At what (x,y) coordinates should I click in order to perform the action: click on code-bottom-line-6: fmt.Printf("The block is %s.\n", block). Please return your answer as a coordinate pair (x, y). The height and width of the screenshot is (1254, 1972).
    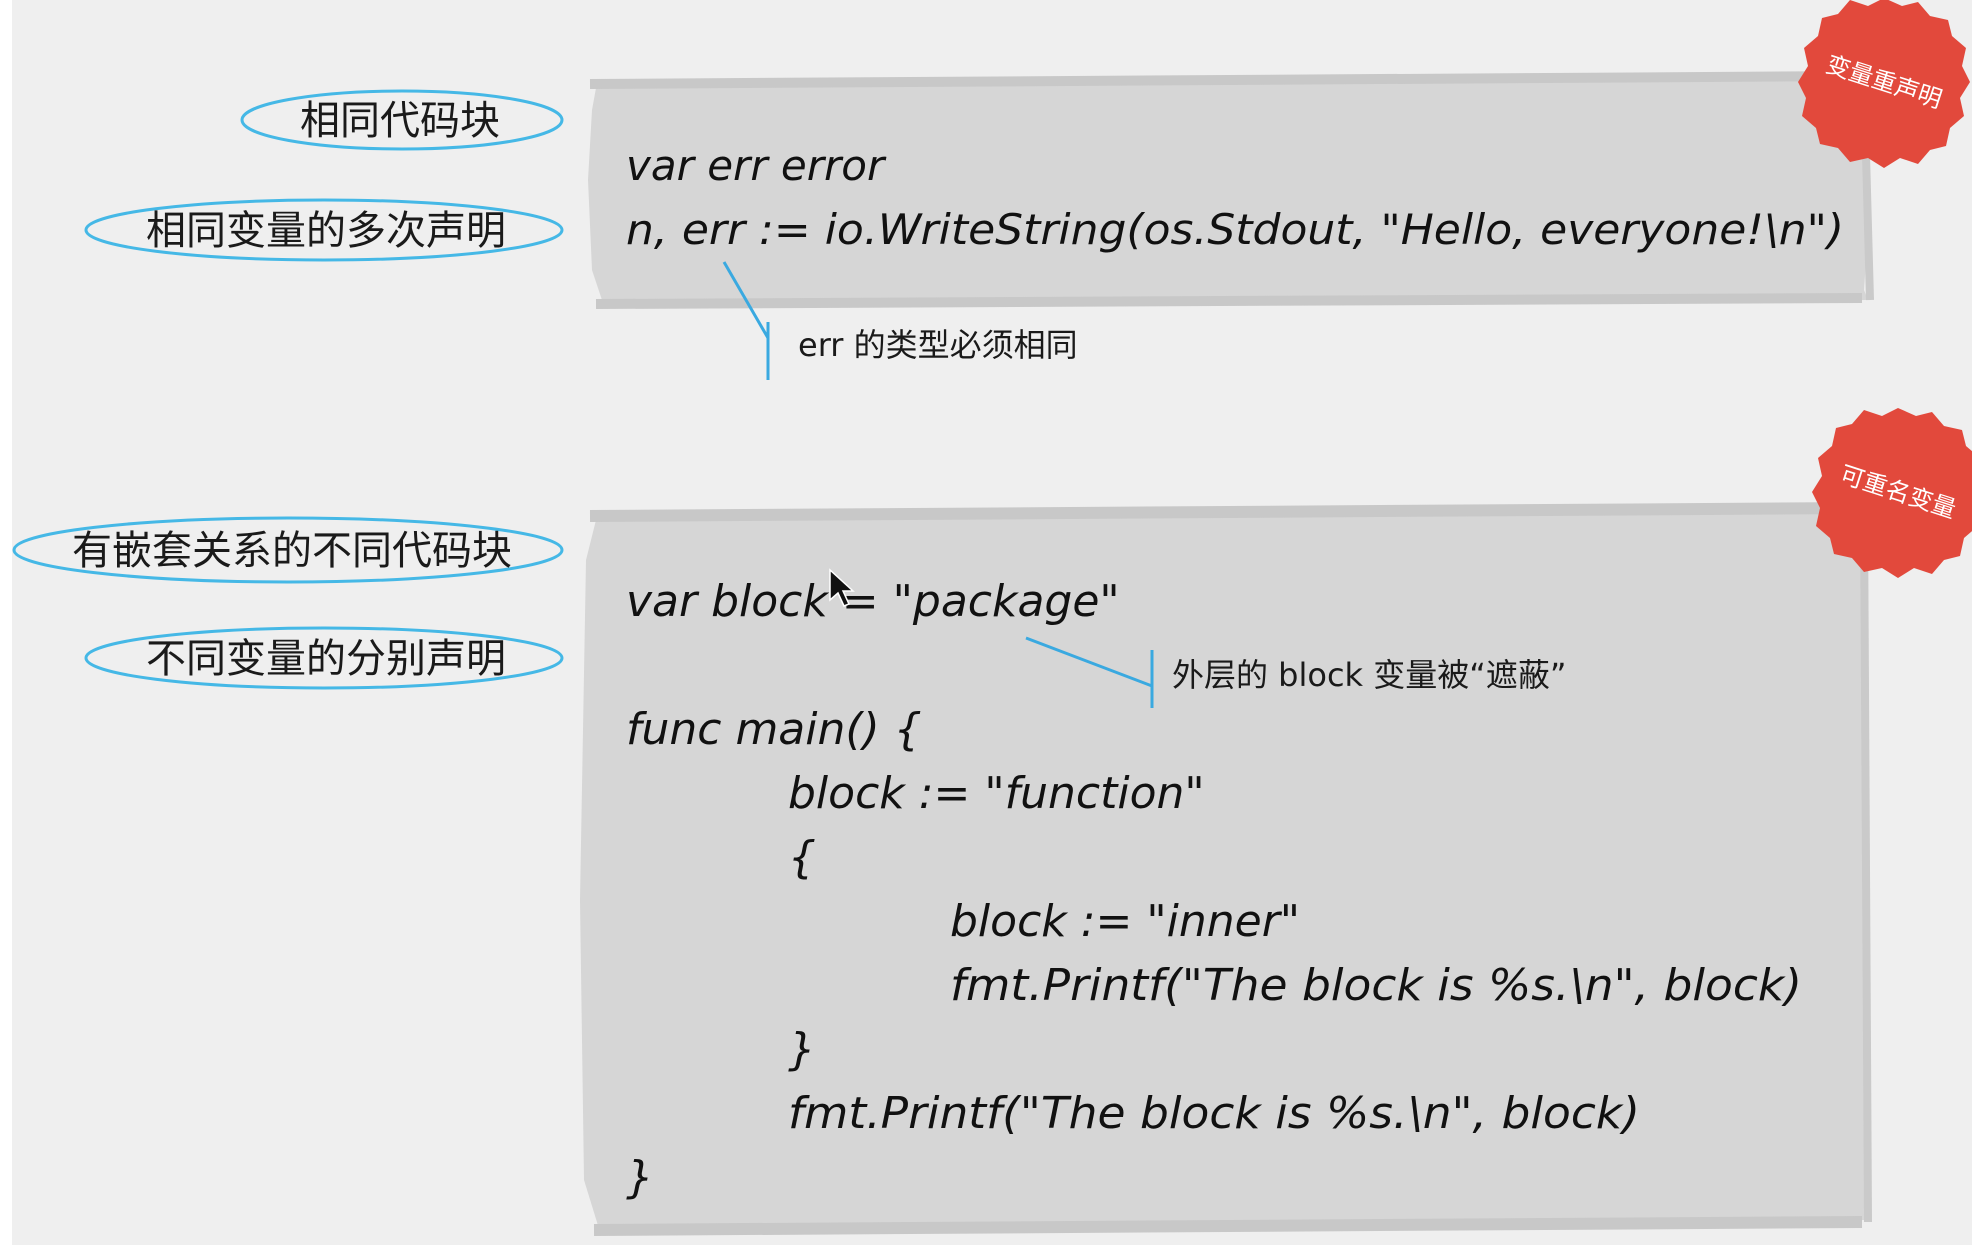
    Looking at the image, I should click on (1376, 985).